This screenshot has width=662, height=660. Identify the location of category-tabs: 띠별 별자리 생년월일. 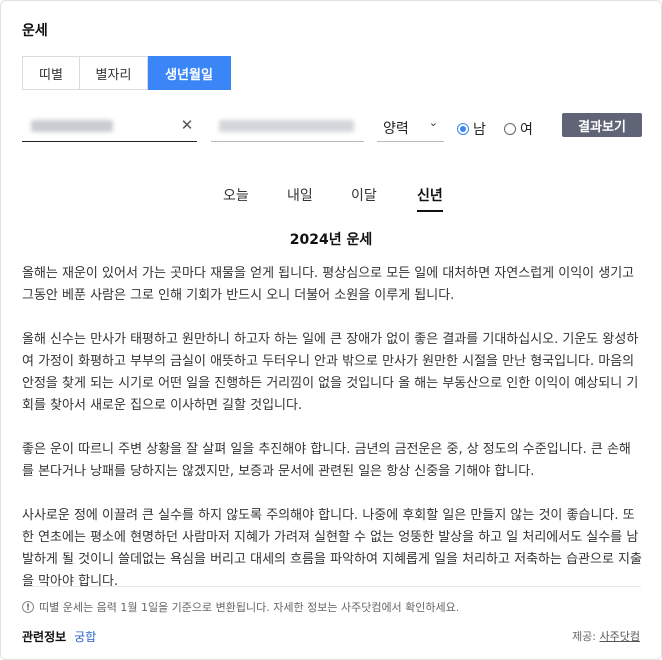
(126, 73).